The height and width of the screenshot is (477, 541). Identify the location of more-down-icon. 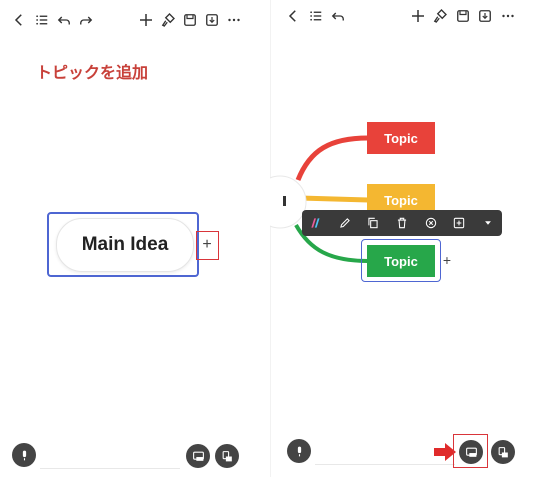
(487, 223).